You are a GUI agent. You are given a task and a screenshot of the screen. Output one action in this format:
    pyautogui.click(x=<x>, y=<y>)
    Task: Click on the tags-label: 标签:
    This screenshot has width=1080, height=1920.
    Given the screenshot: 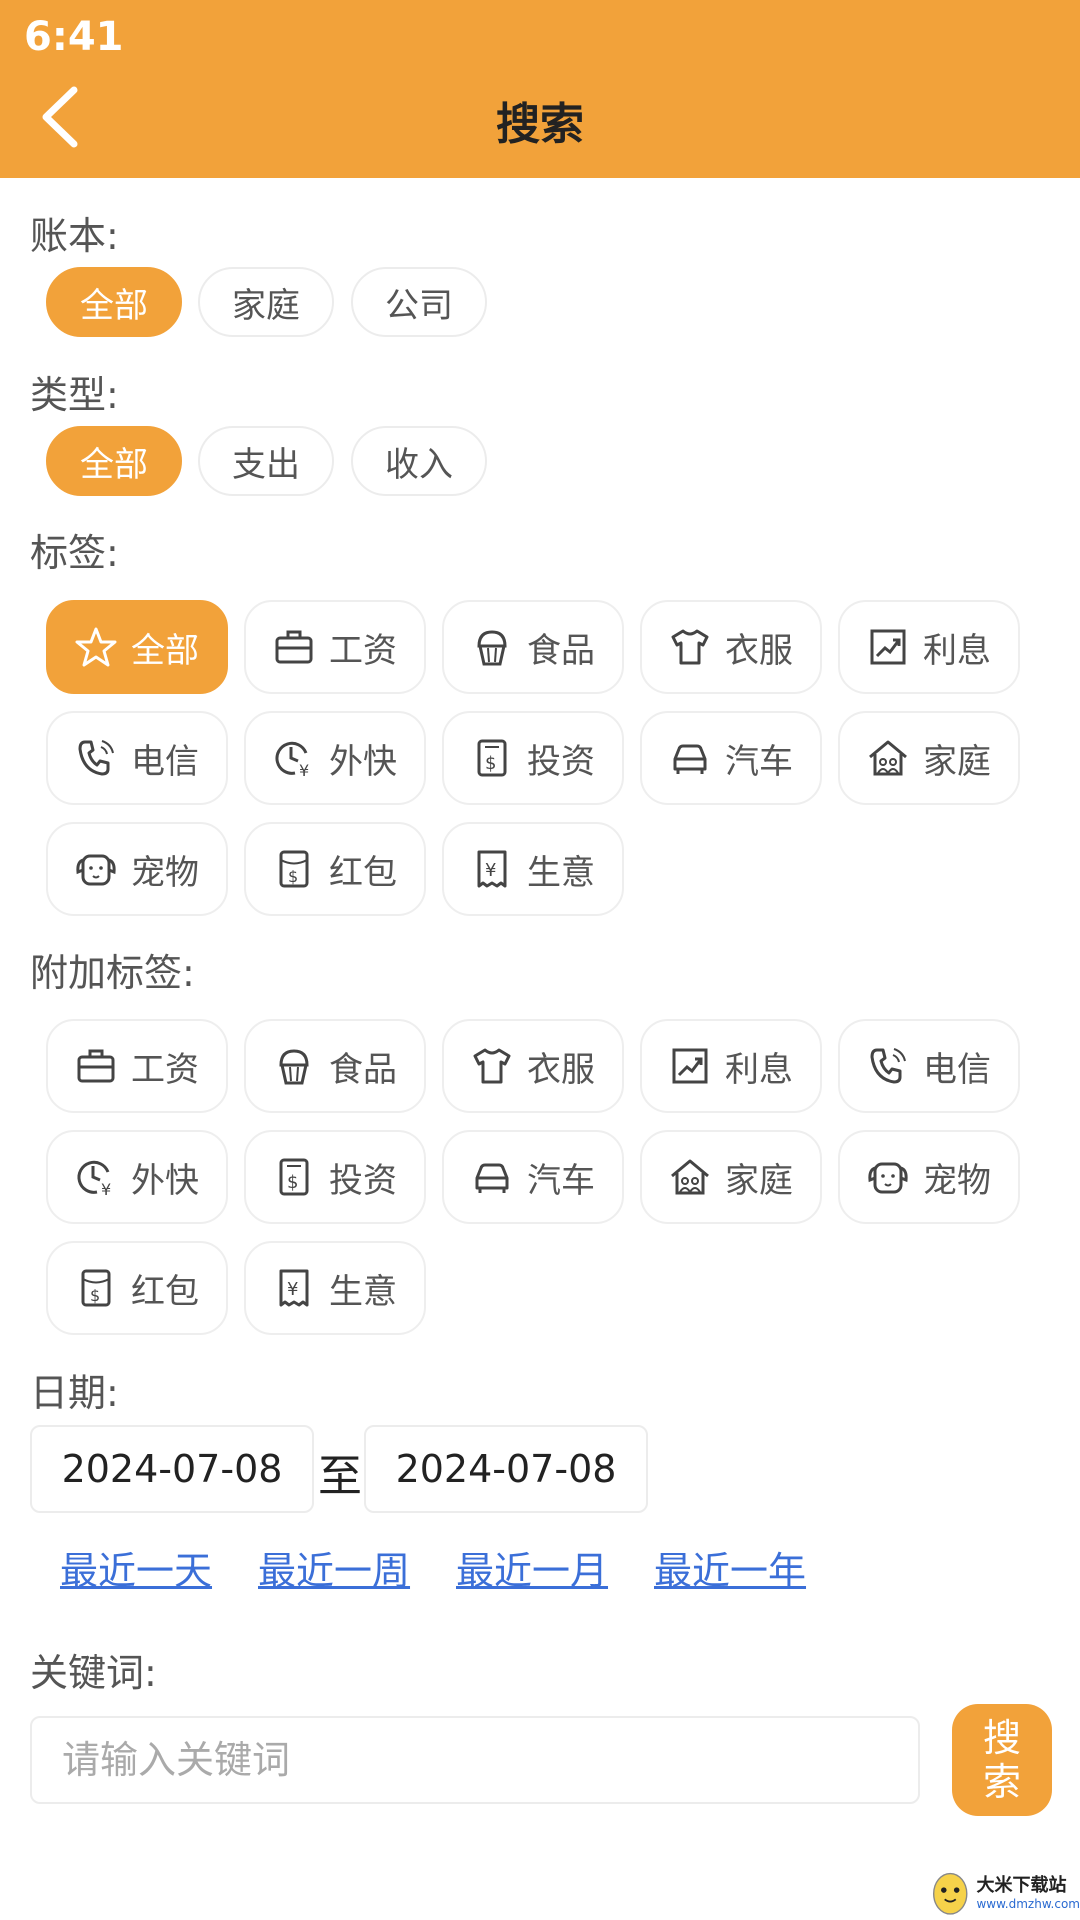 What is the action you would take?
    pyautogui.click(x=74, y=553)
    